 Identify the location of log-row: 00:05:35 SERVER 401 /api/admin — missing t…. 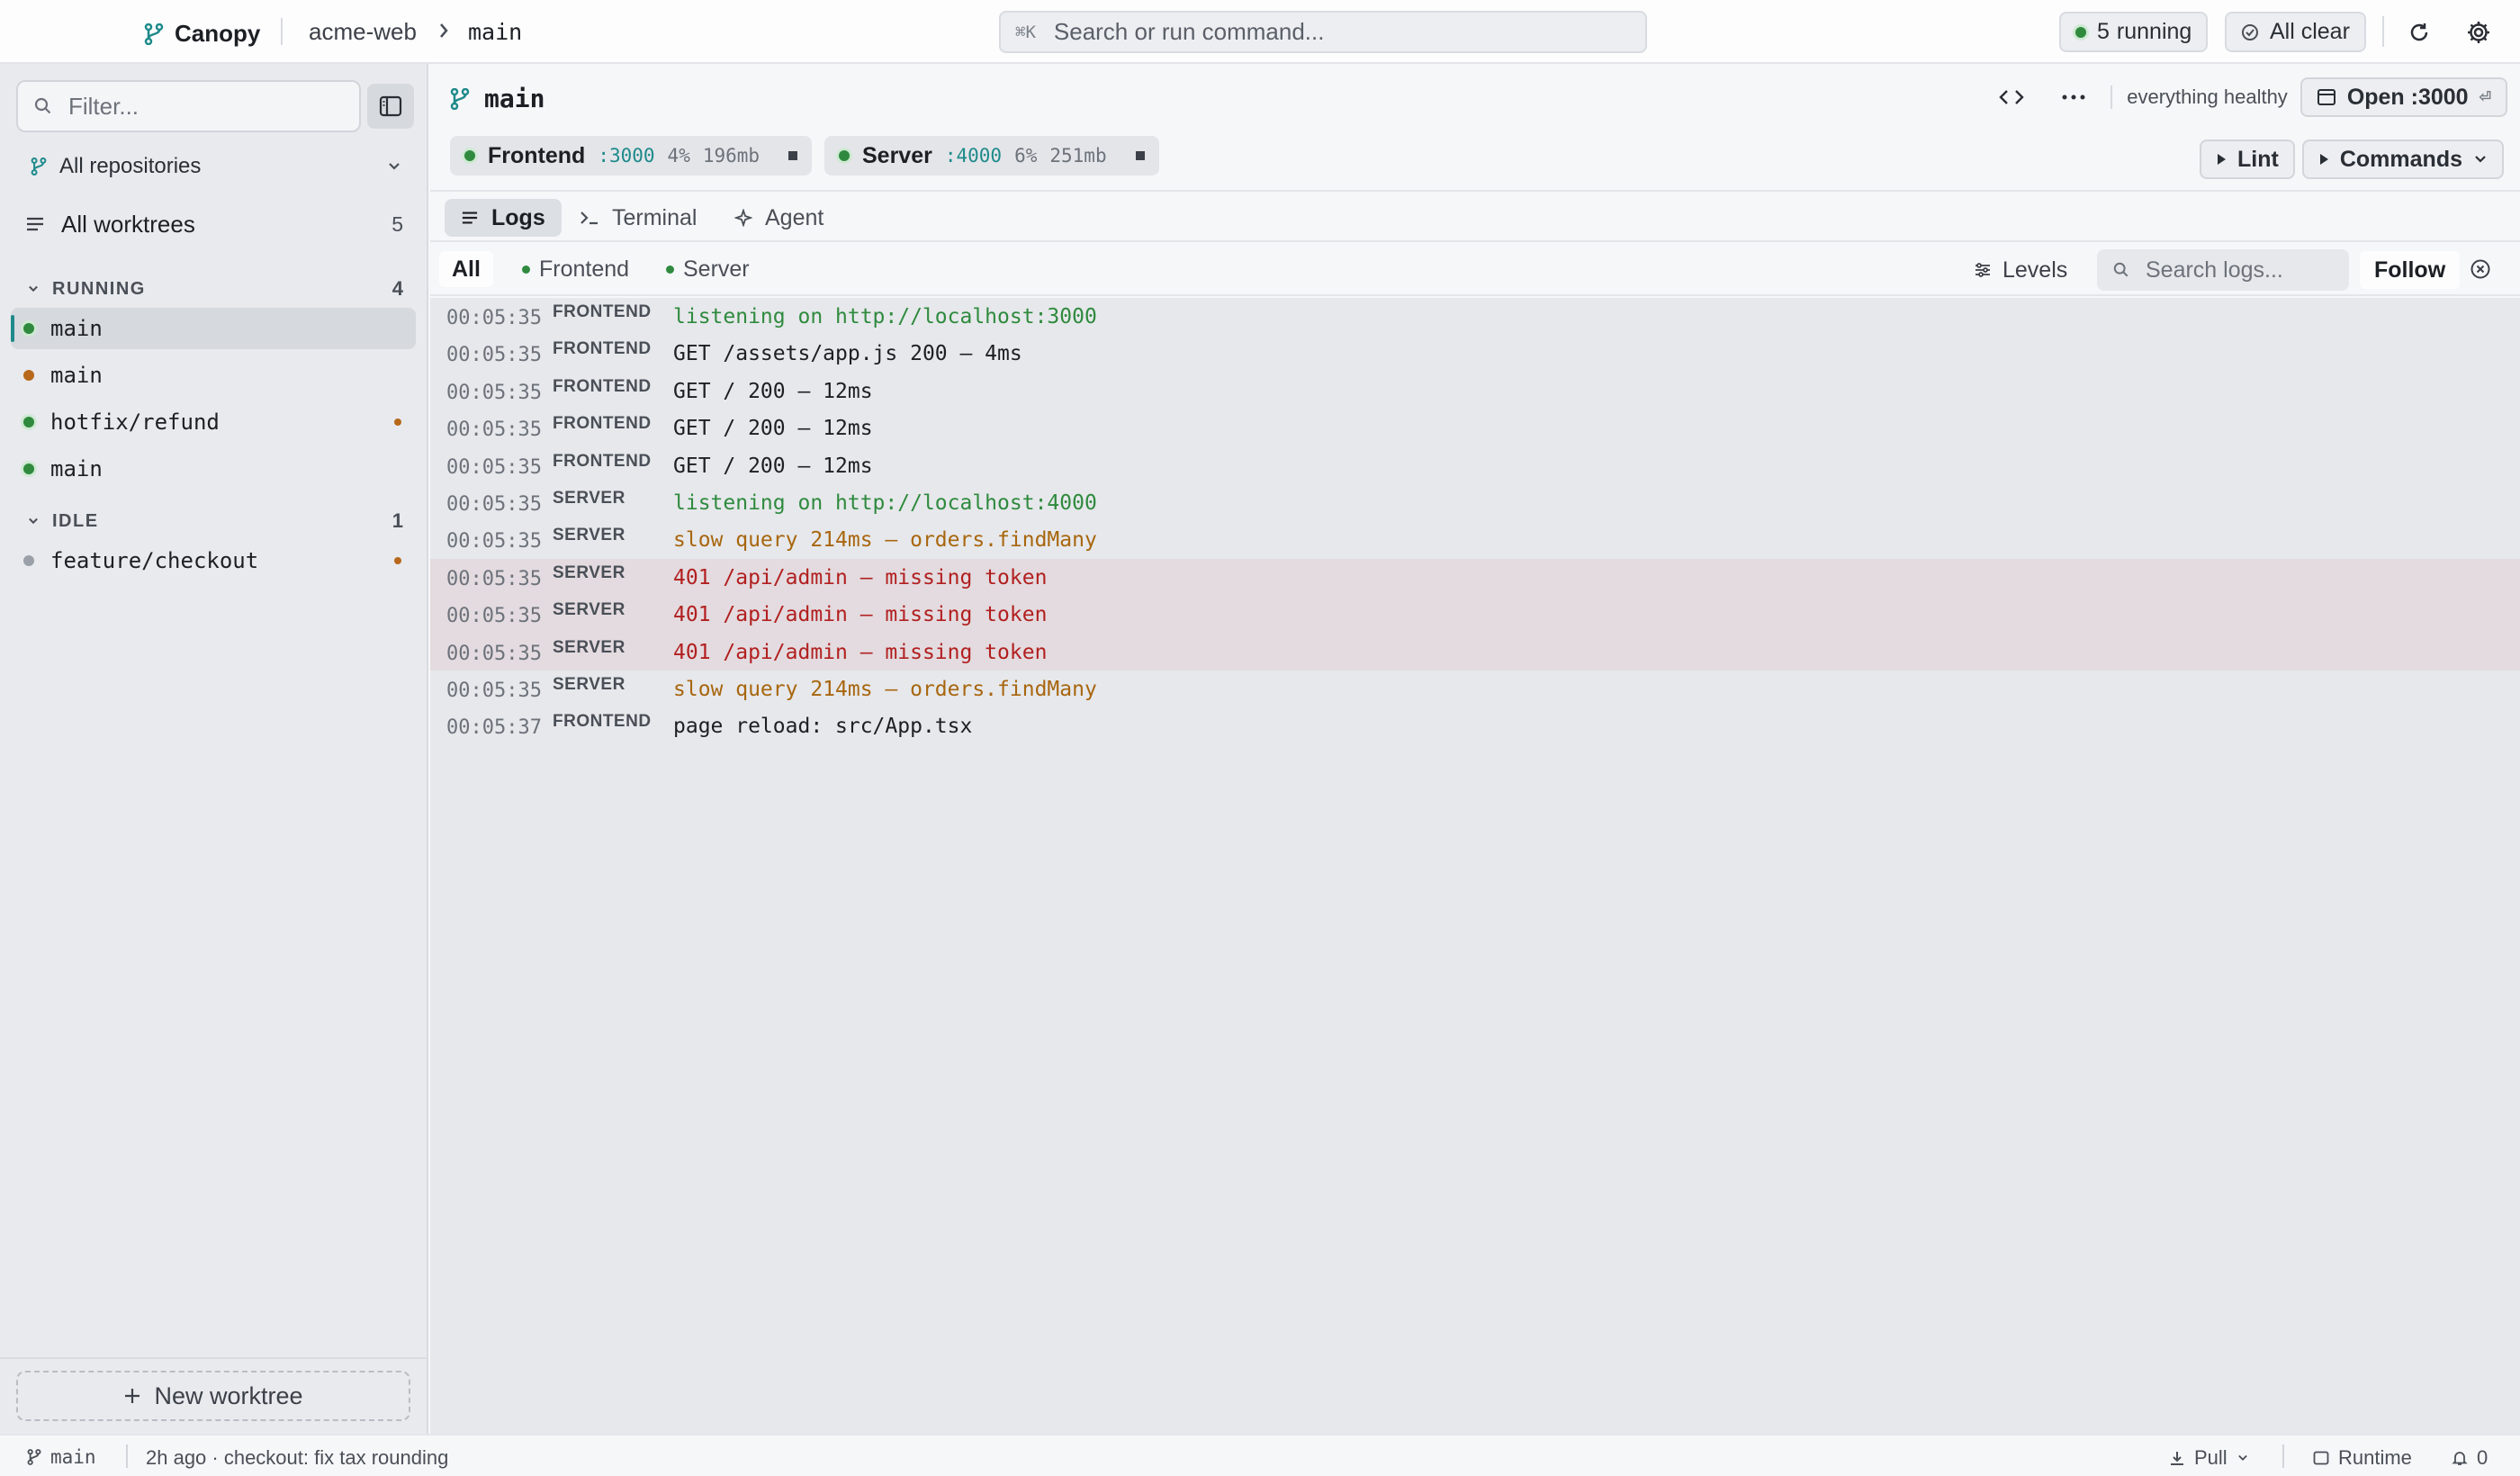
(1475, 615).